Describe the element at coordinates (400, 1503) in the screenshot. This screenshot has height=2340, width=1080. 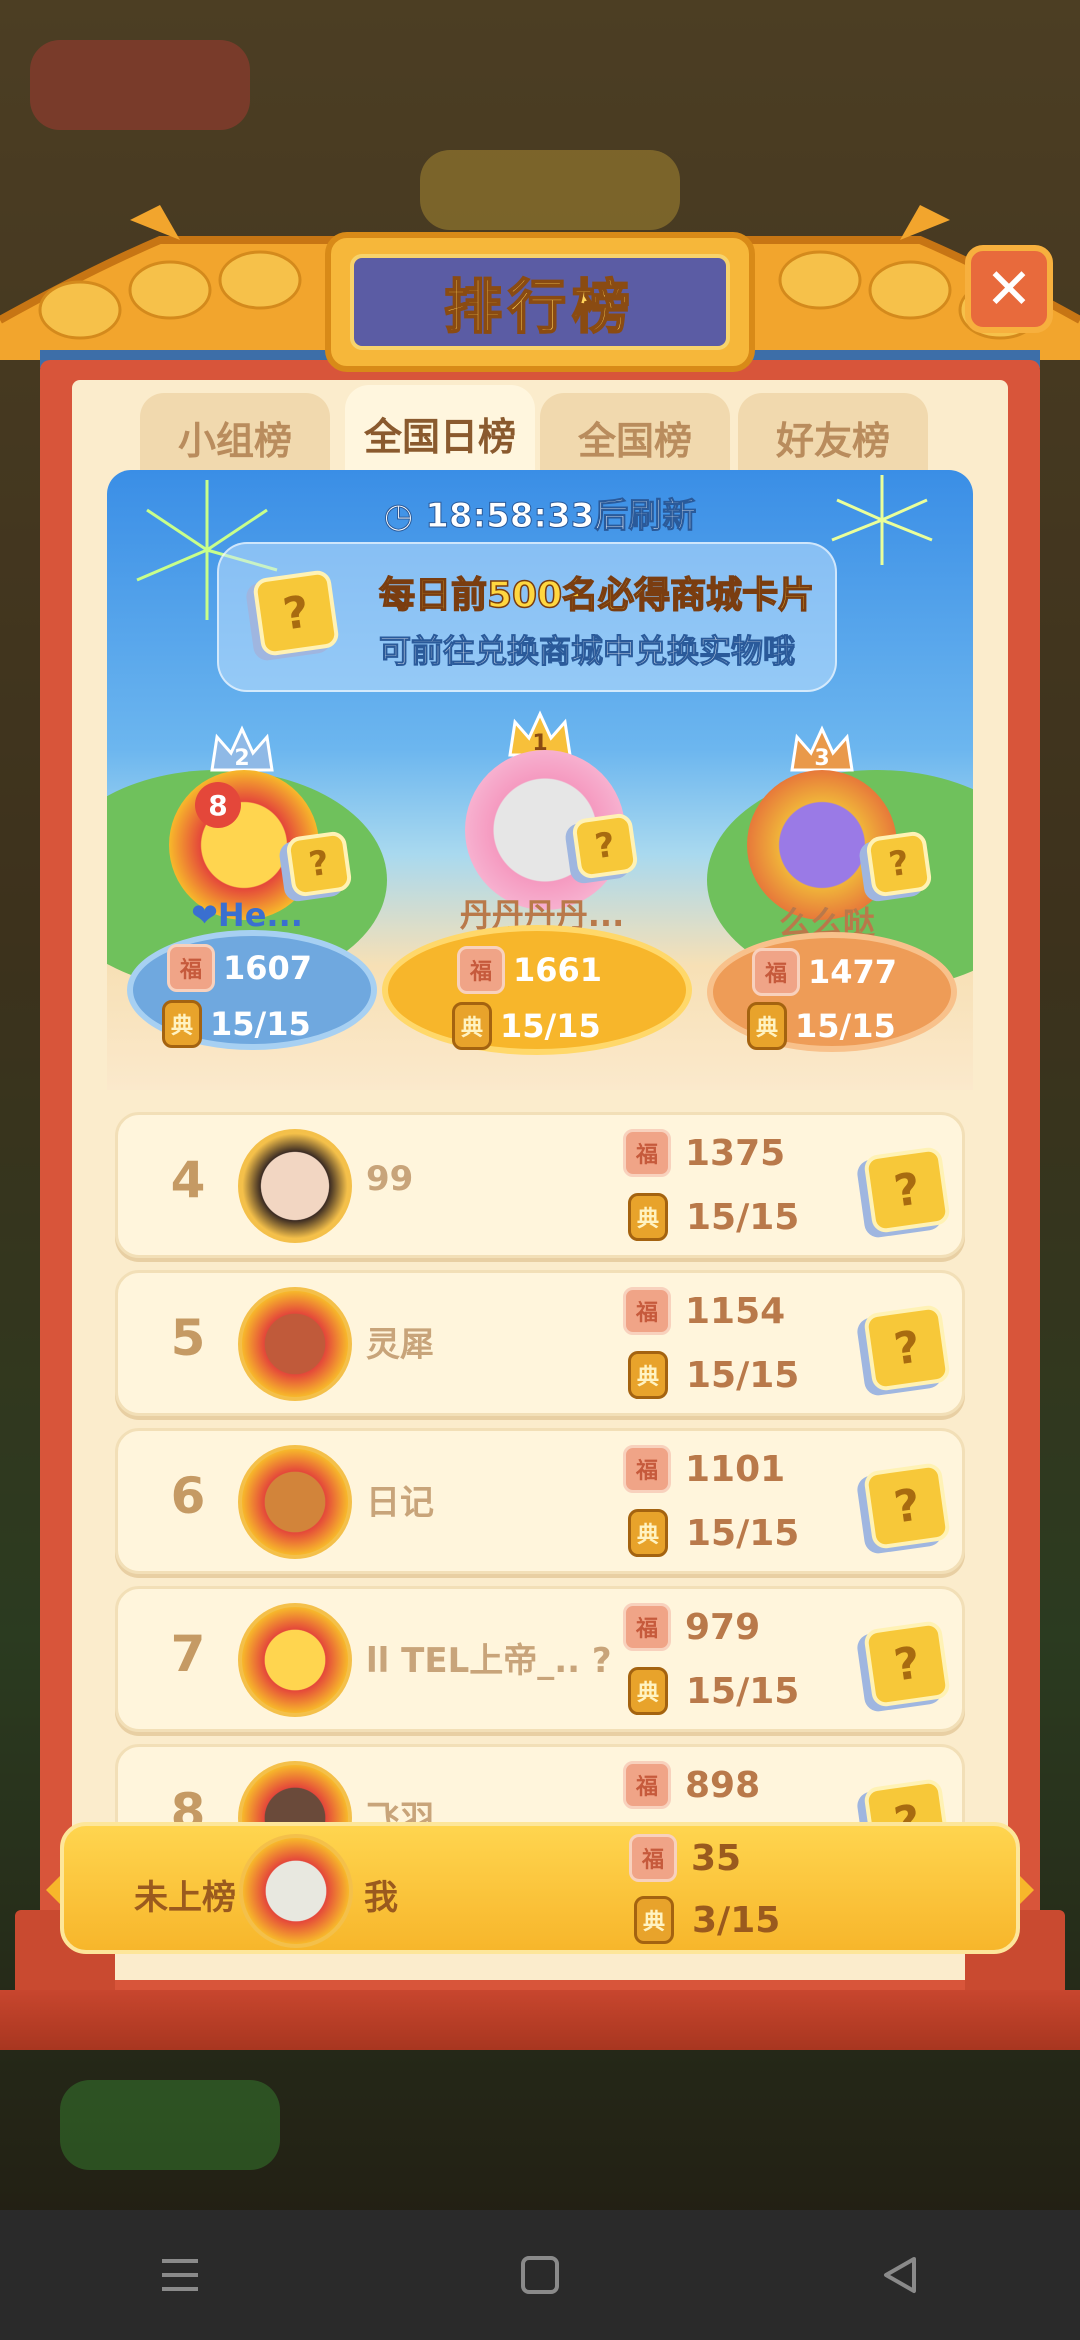
I see `player-name: 日记` at that location.